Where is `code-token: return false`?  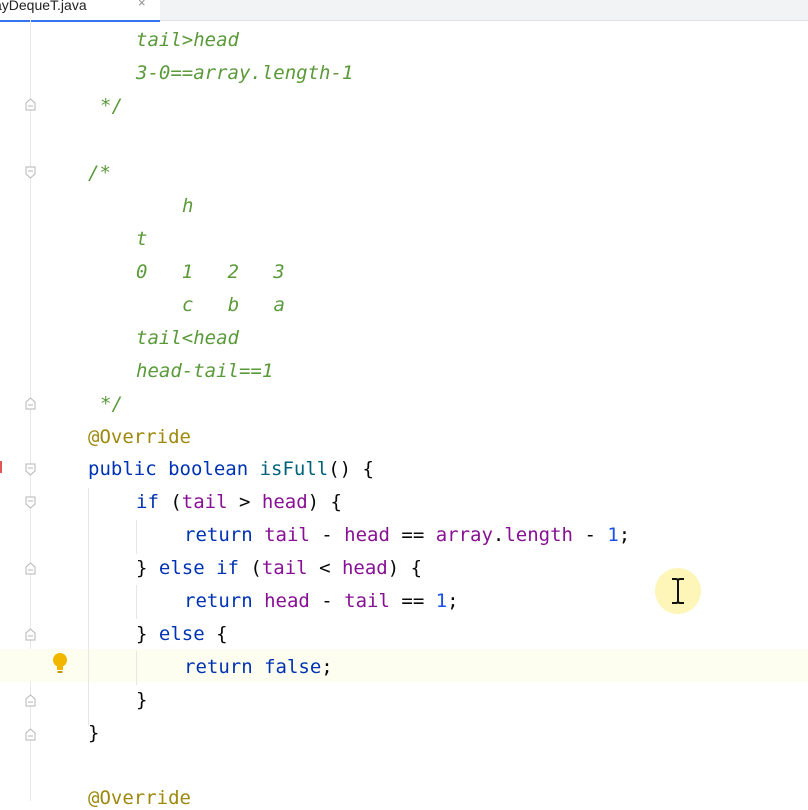
code-token: return false is located at coordinates (253, 667).